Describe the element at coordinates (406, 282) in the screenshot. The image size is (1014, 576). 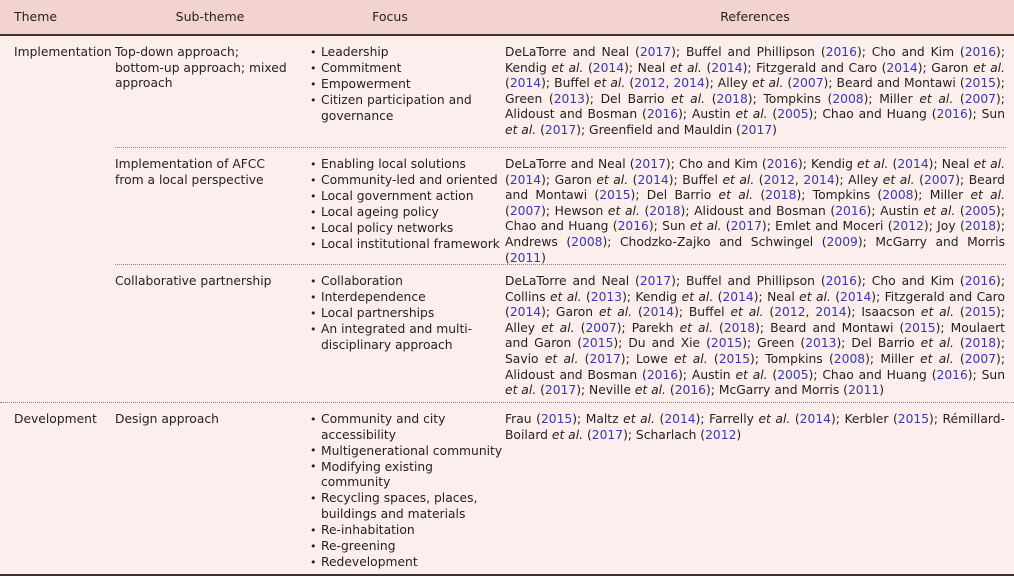
I see `focus-list-item: Collaboration` at that location.